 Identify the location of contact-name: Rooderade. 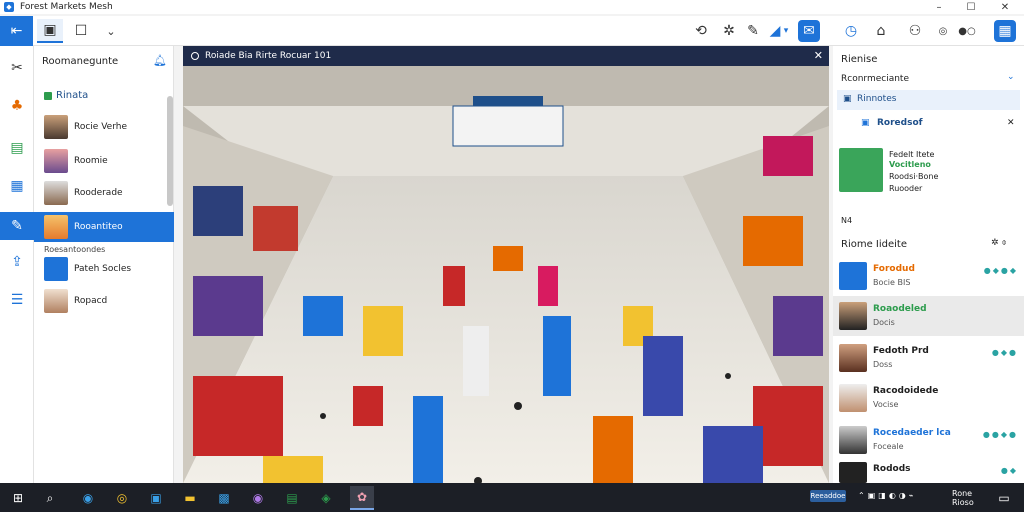
(98, 193).